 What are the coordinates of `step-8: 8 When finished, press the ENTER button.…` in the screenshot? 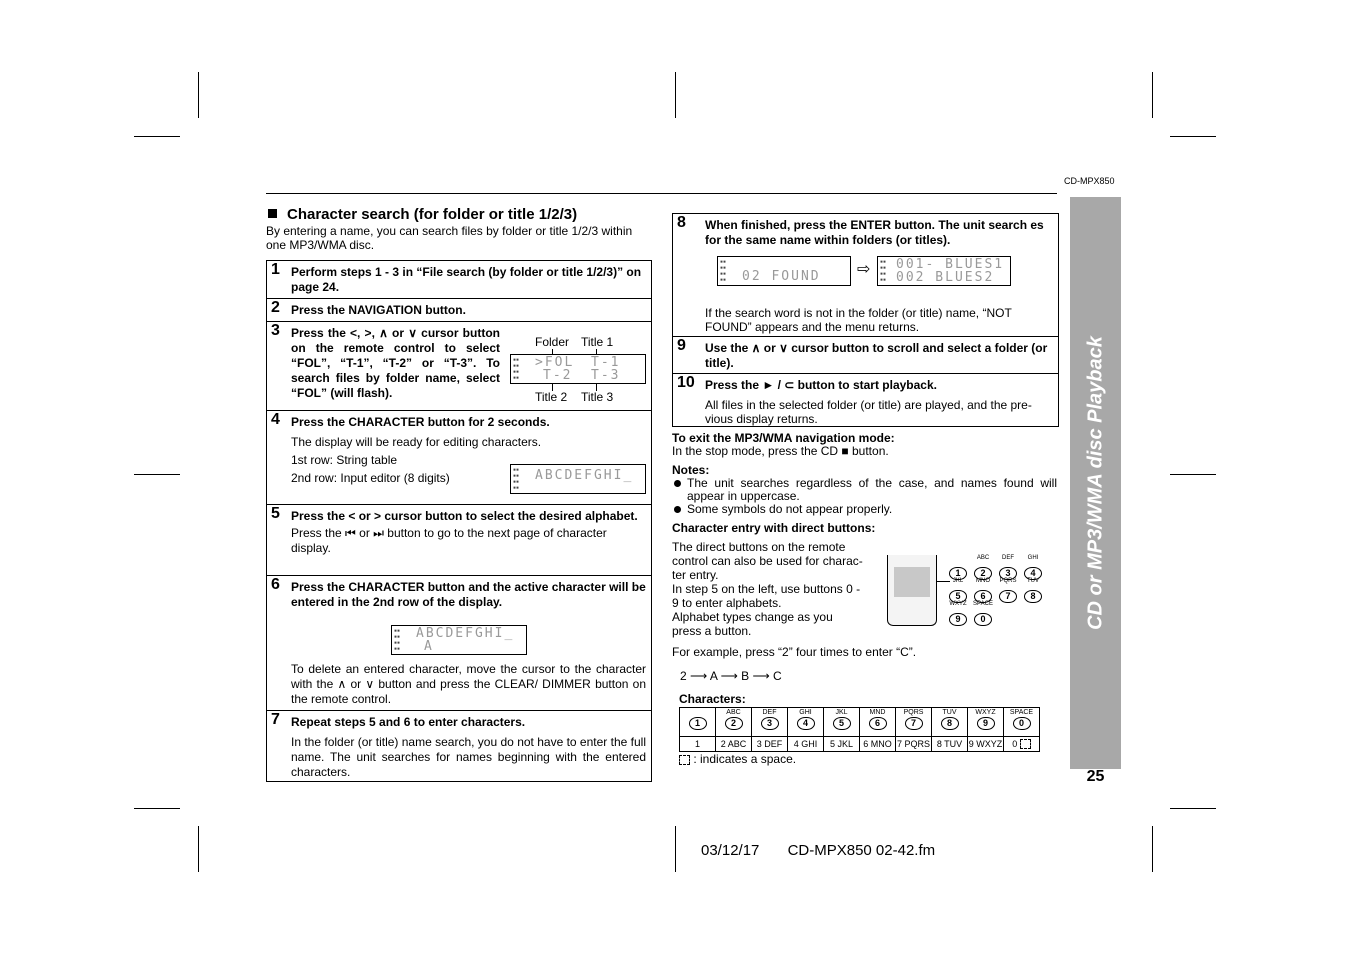 It's located at (860, 274).